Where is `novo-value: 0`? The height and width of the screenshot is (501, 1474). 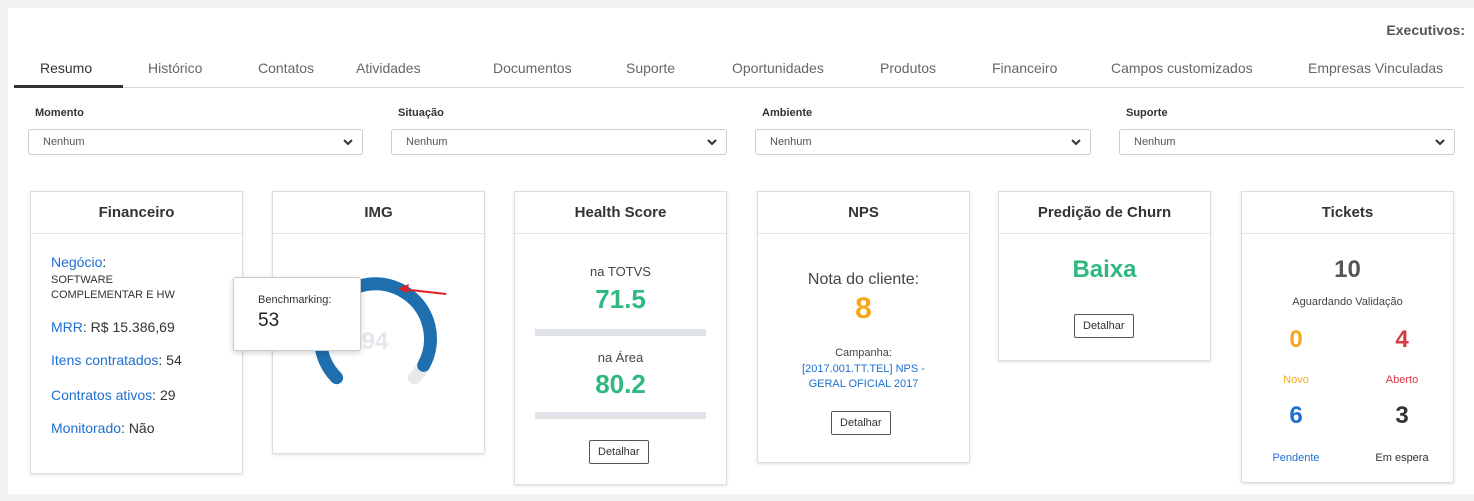
novo-value: 0 is located at coordinates (1296, 339).